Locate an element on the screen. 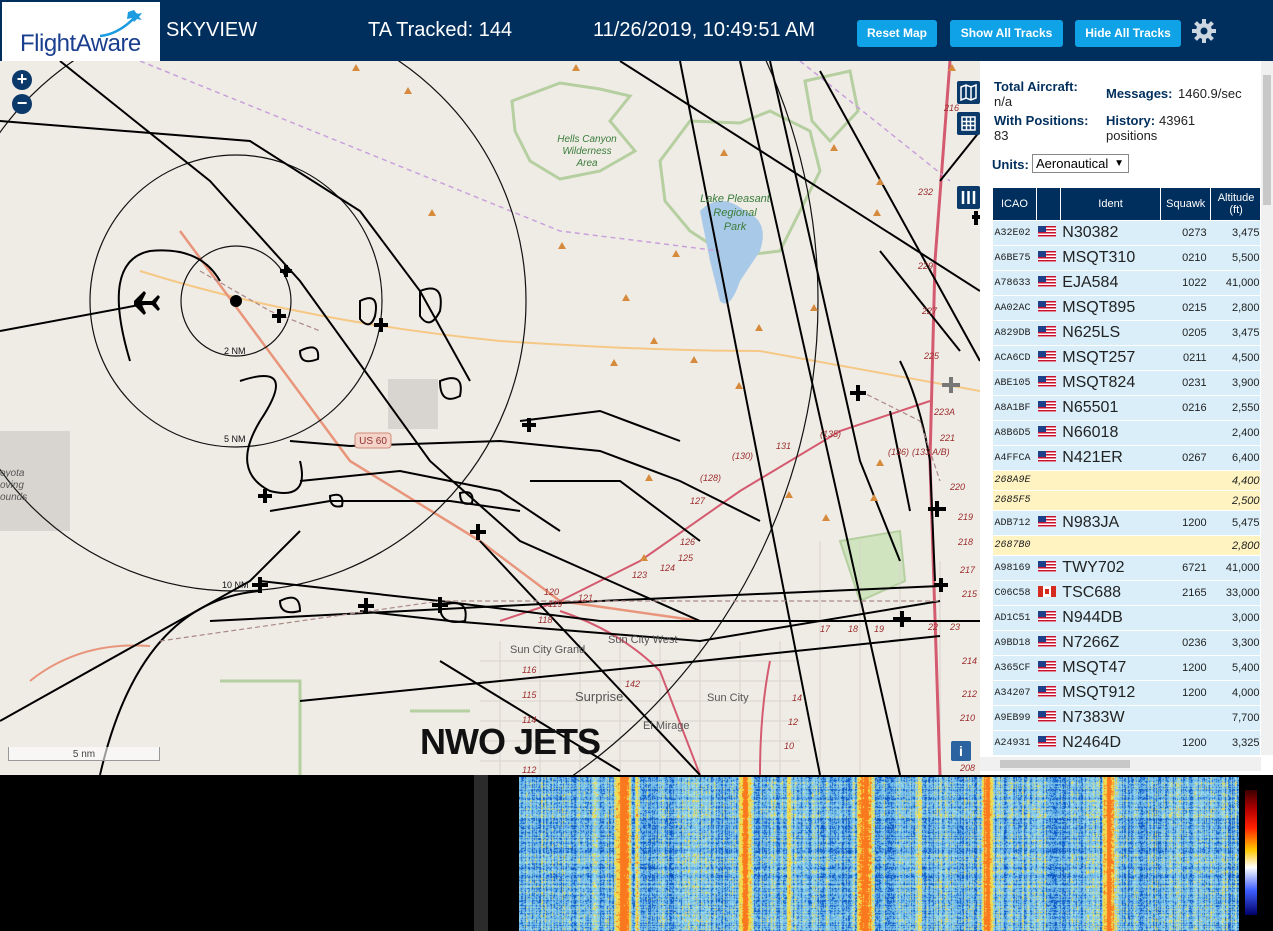 The image size is (1273, 931). table-row: A8A1BF N65501 0216 2,550 is located at coordinates (1126, 408).